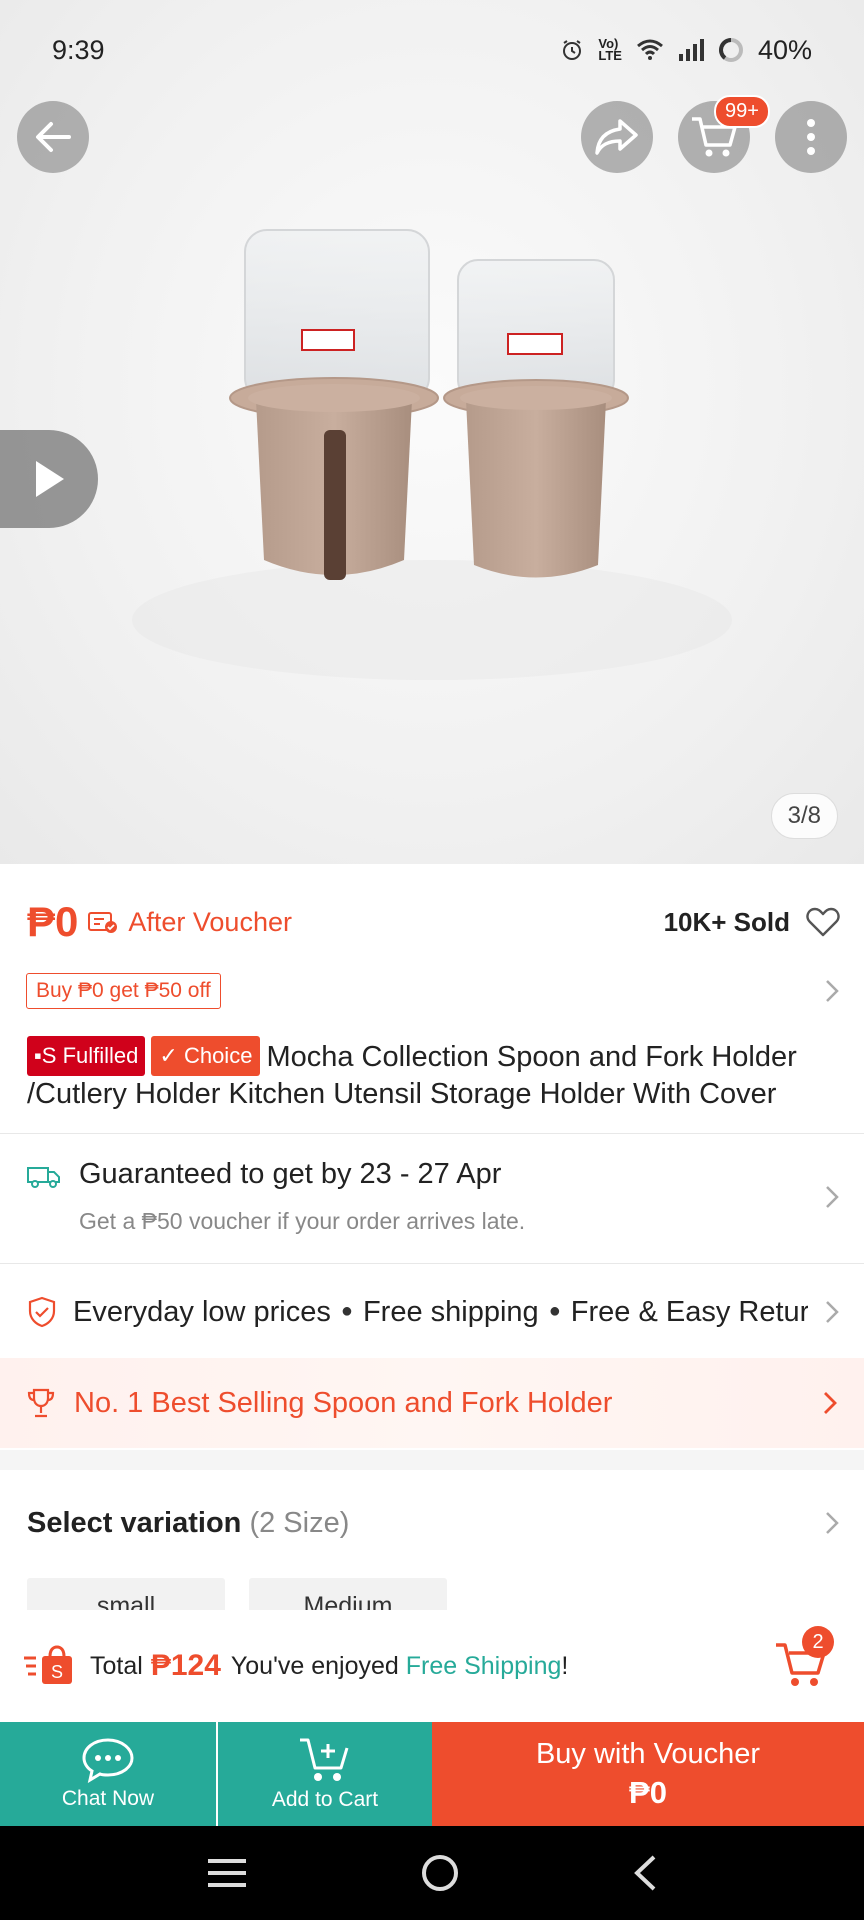  I want to click on battery-ring-icon, so click(731, 50).